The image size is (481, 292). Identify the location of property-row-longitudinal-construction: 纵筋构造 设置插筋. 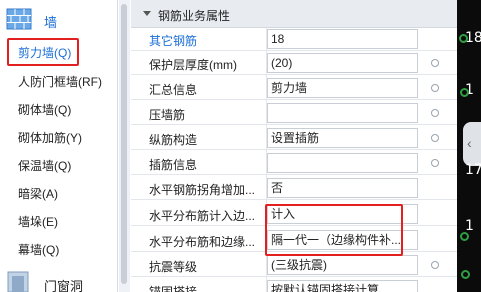
(294, 138).